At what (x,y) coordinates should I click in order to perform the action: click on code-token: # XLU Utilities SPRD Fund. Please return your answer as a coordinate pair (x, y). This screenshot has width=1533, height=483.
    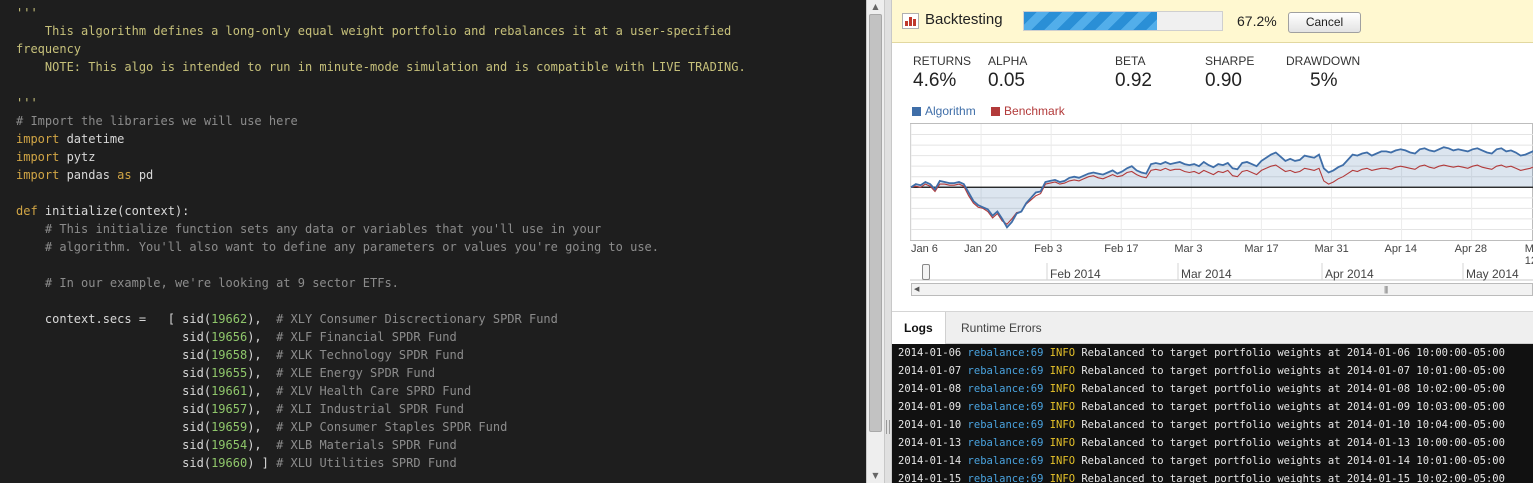
    Looking at the image, I should click on (366, 463).